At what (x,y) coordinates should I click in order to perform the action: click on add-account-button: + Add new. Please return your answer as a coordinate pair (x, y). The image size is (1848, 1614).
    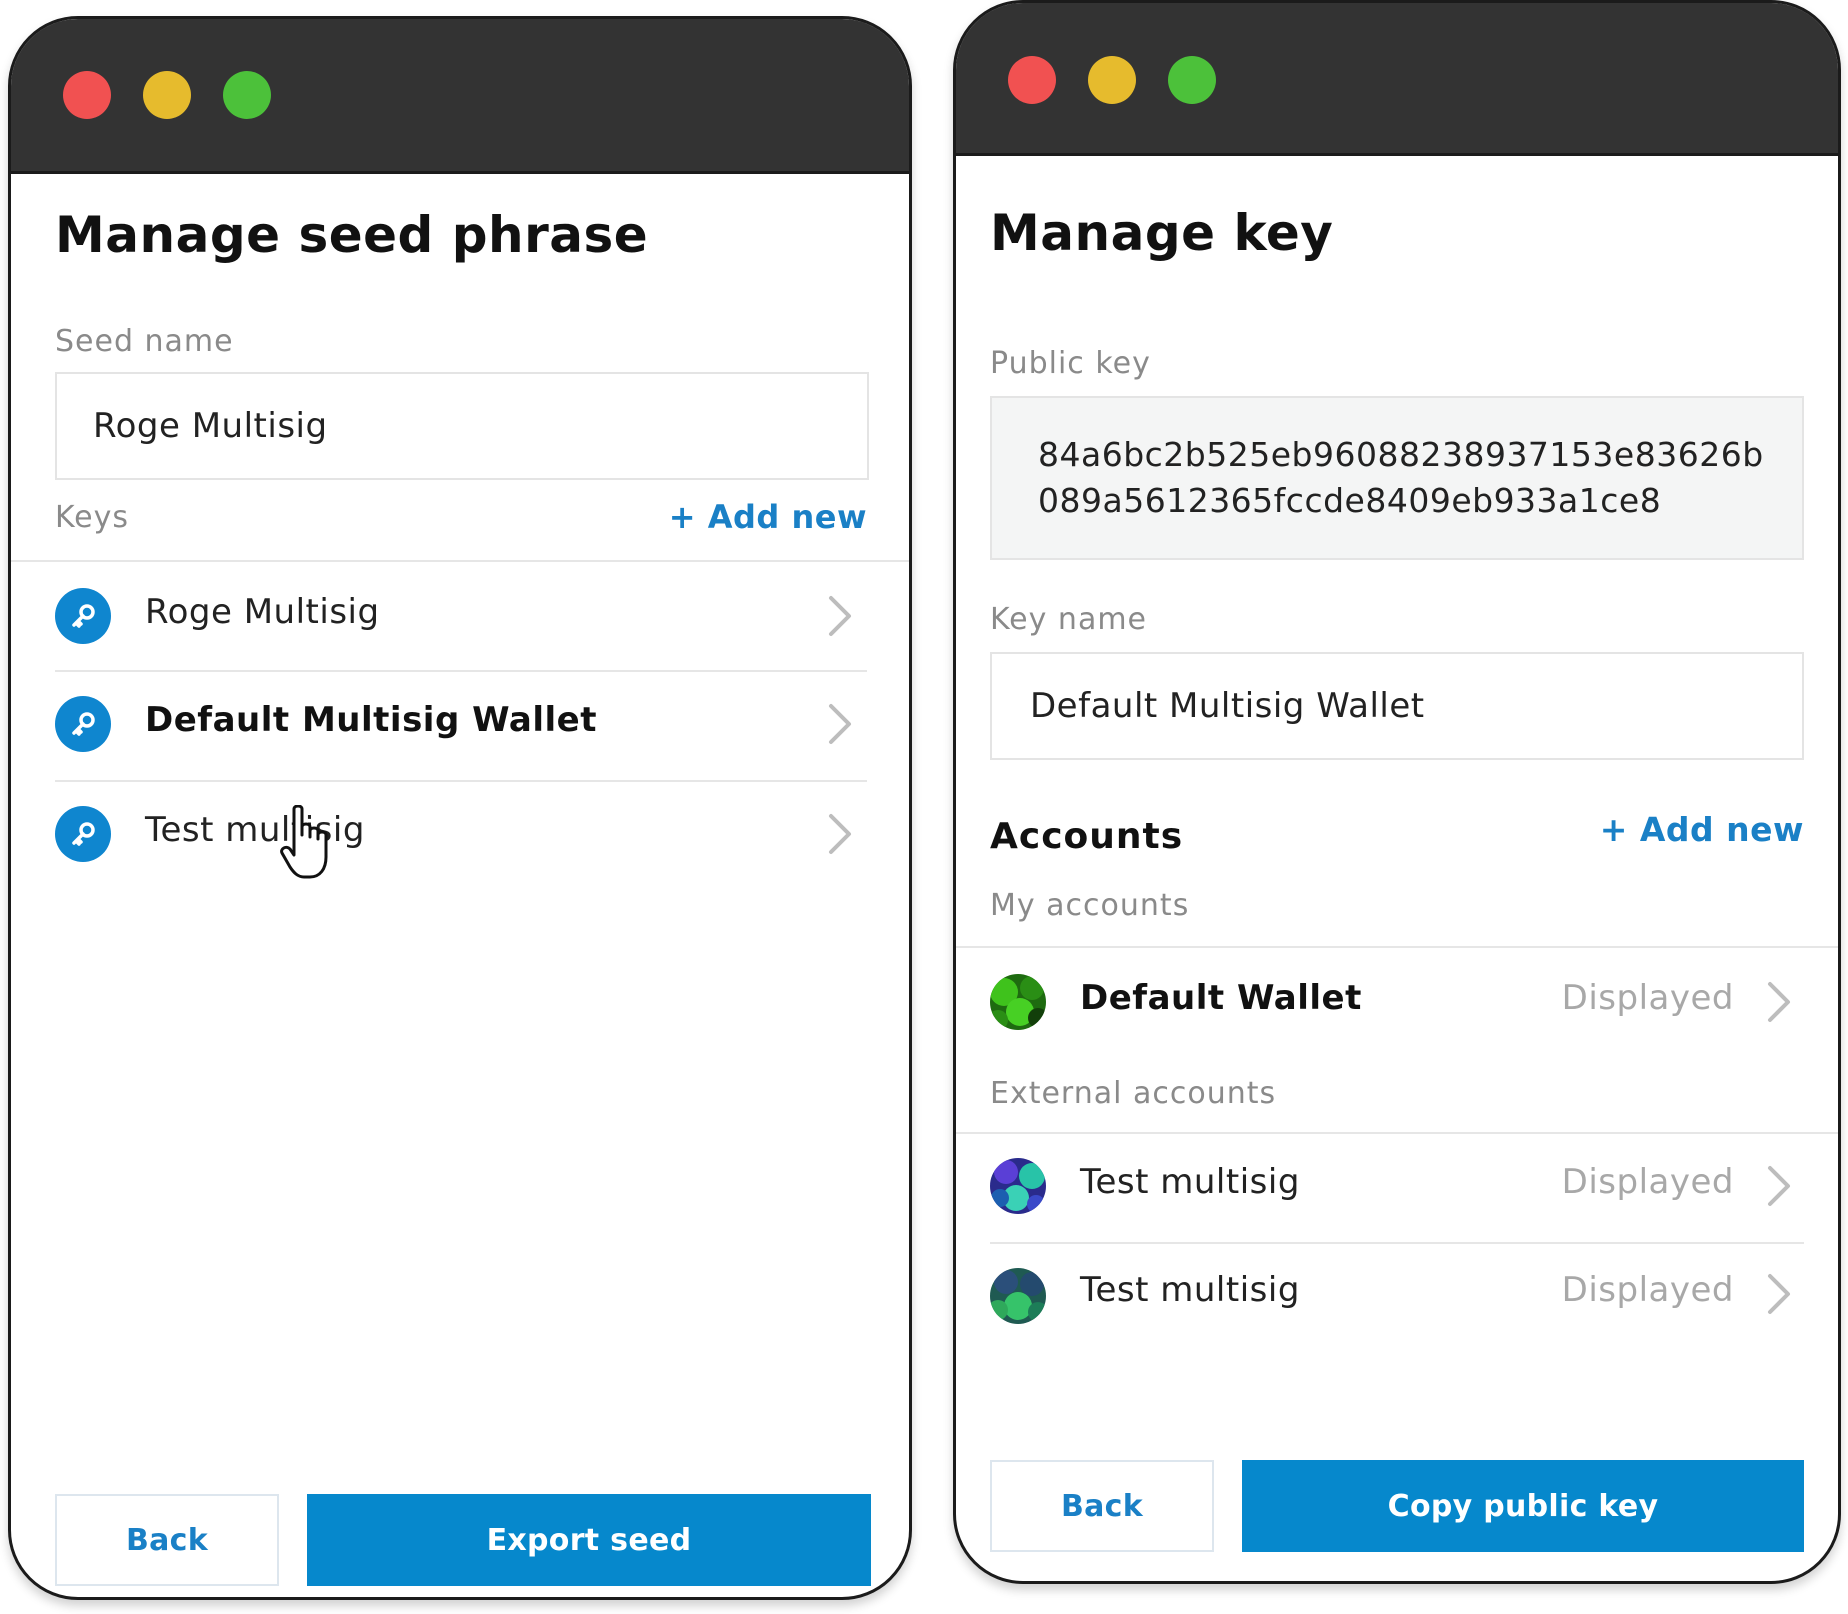
    Looking at the image, I should click on (1702, 829).